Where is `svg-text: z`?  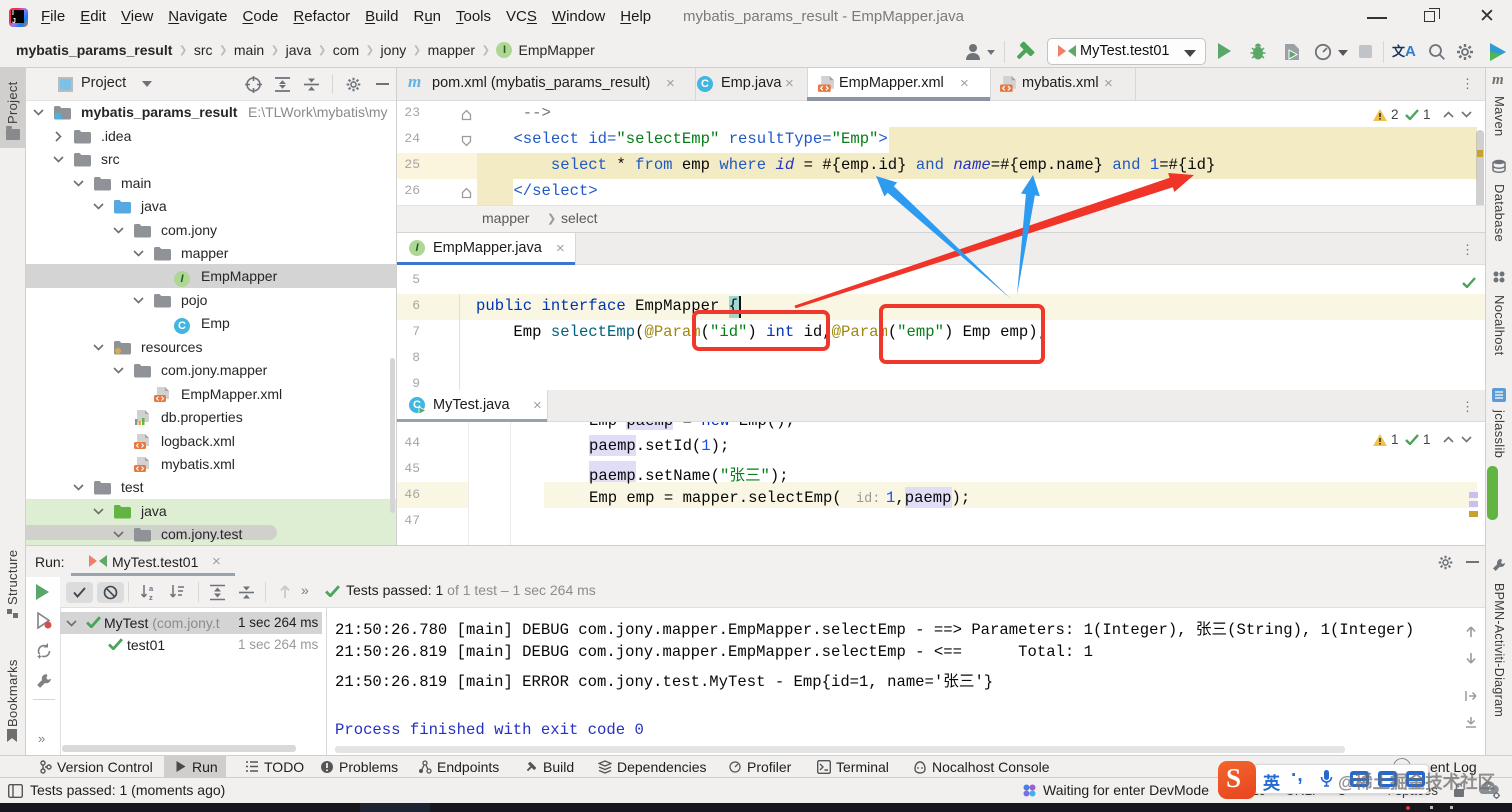
svg-text: z is located at coordinates (151, 597).